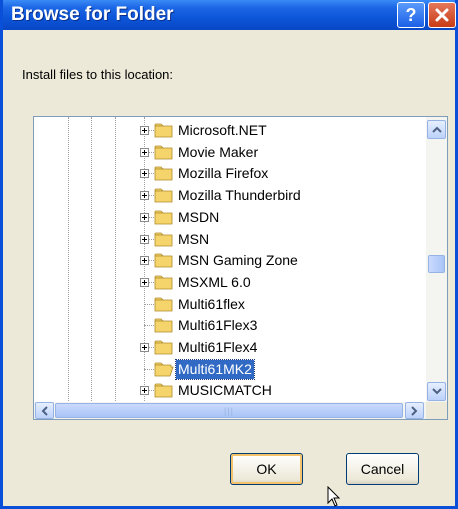  Describe the element at coordinates (280, 282) in the screenshot. I see `tree-item: MSXML 6.0` at that location.